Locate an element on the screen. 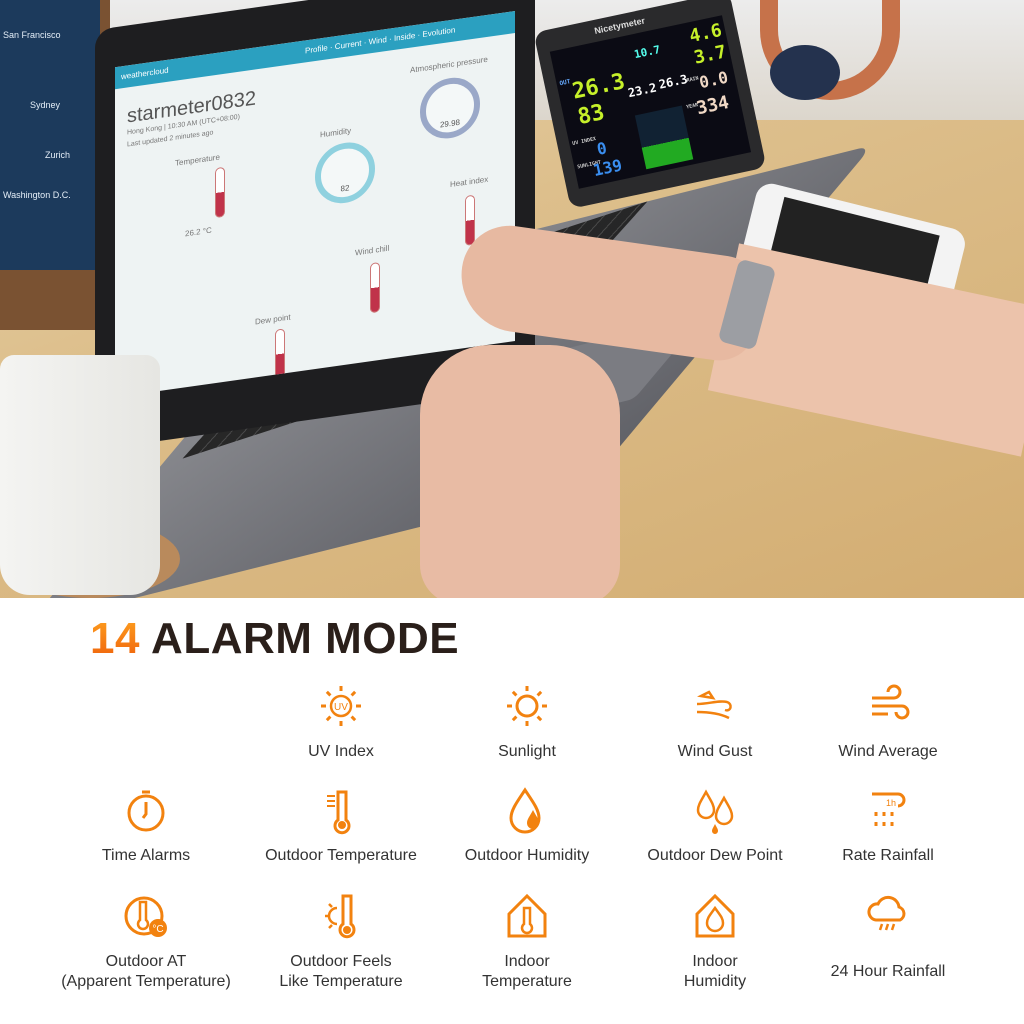 The height and width of the screenshot is (1024, 1024). poster-label: San Francisco is located at coordinates (32, 35).